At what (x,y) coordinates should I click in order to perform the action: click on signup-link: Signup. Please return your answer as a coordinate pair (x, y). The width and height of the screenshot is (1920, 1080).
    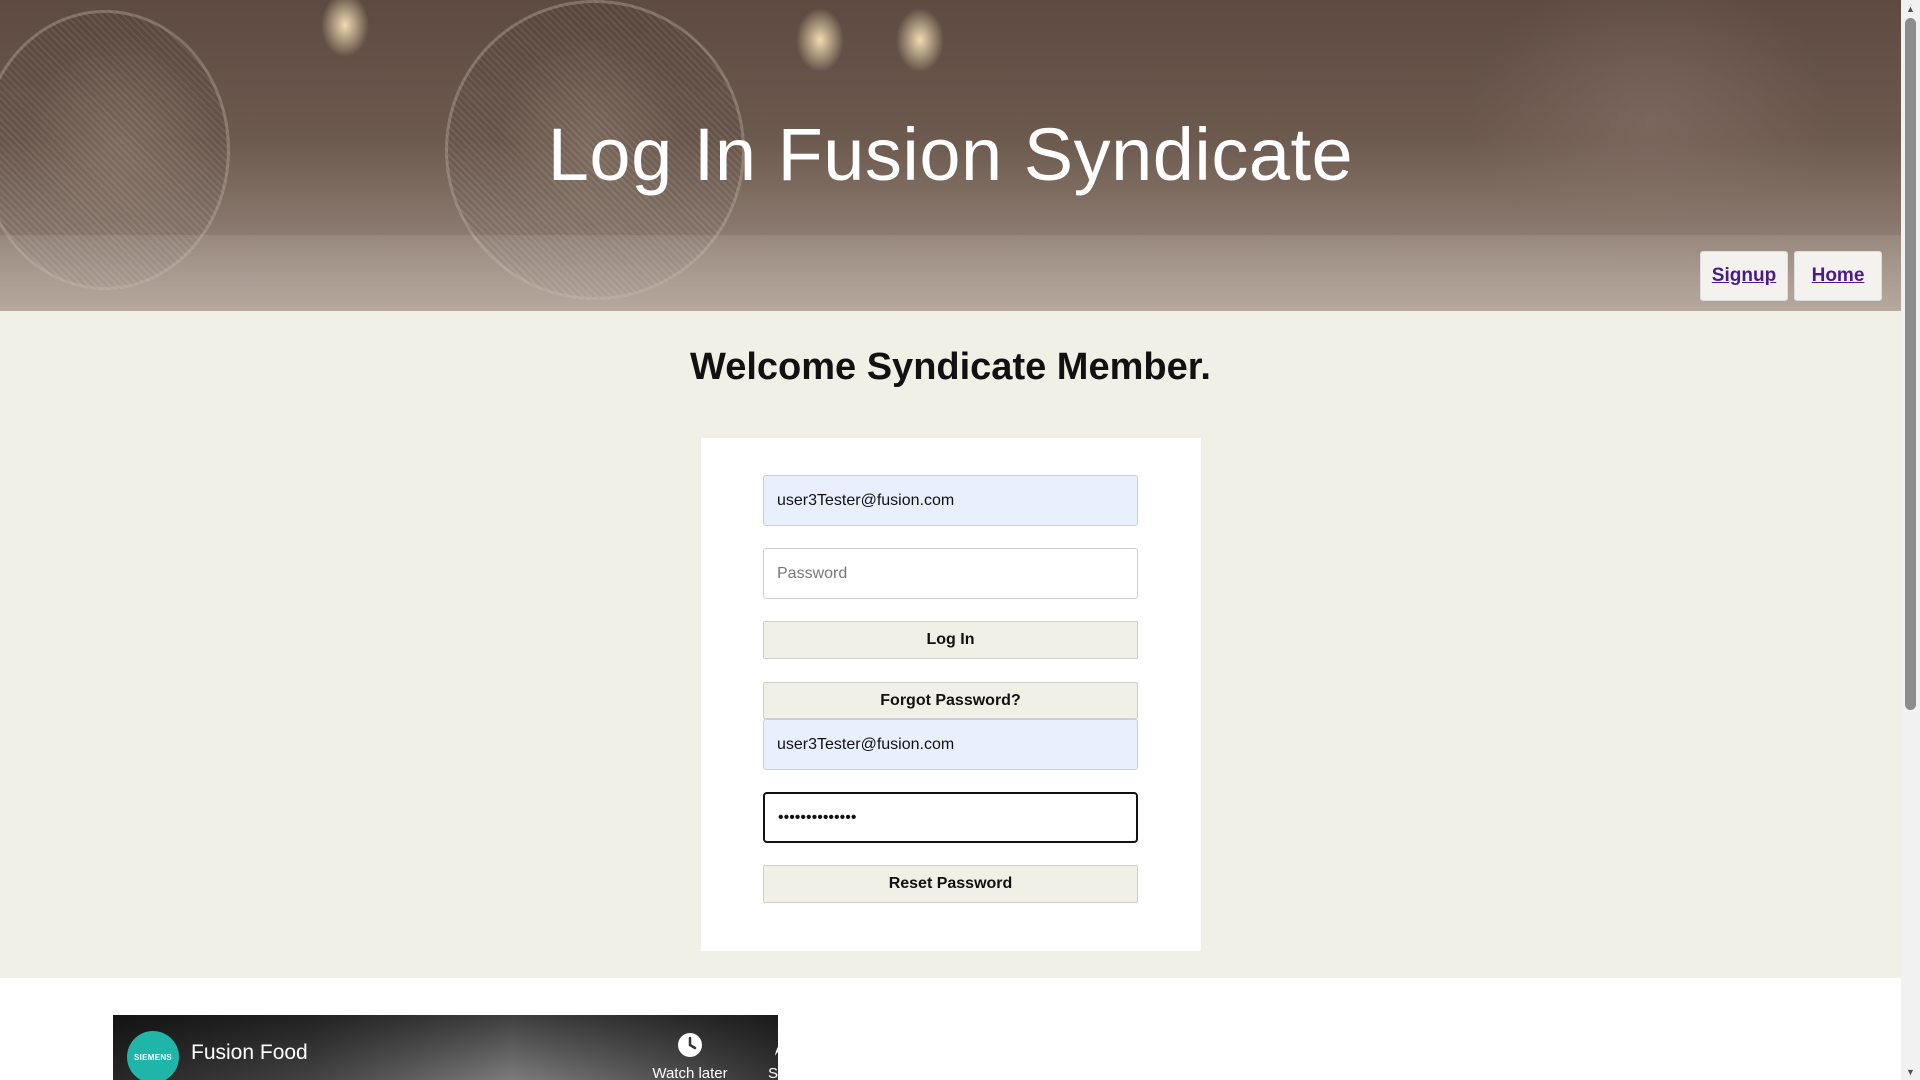
    Looking at the image, I should click on (1744, 276).